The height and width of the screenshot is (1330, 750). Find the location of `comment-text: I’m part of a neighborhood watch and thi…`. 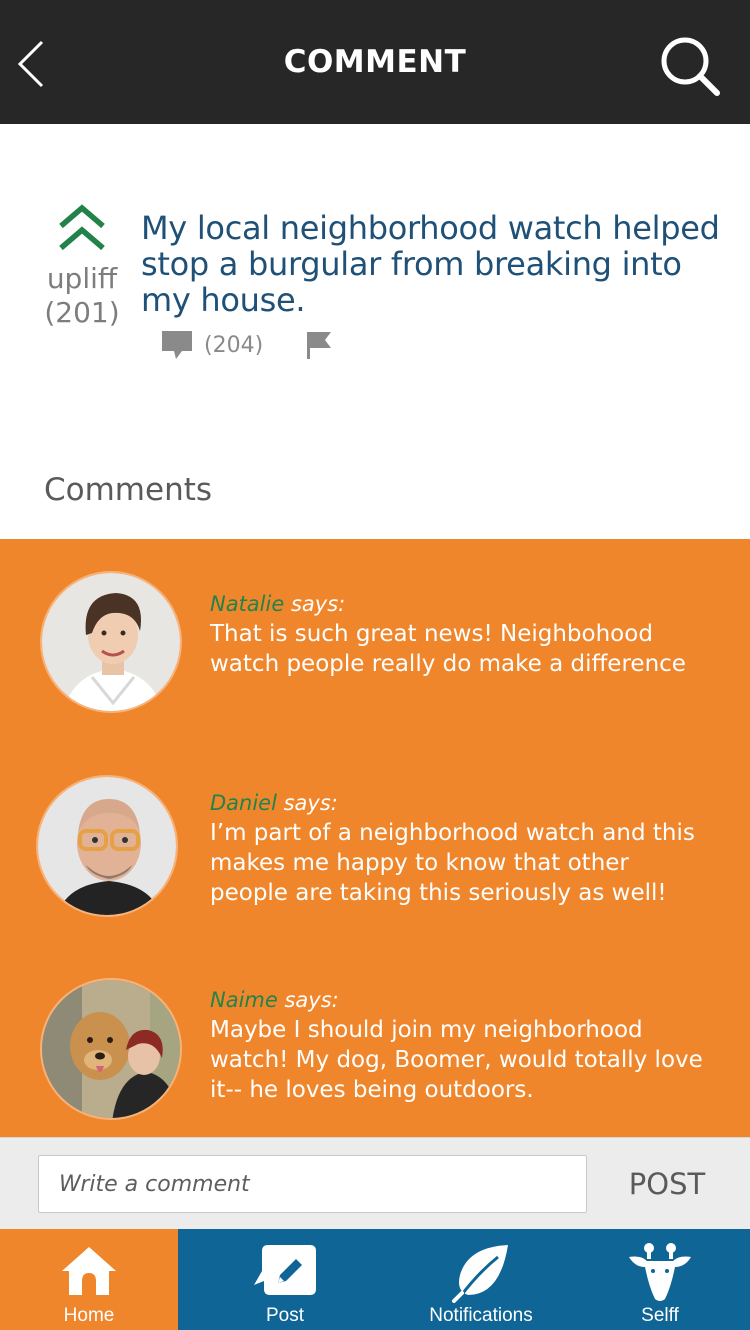

comment-text: I’m part of a neighborhood watch and thi… is located at coordinates (452, 863).